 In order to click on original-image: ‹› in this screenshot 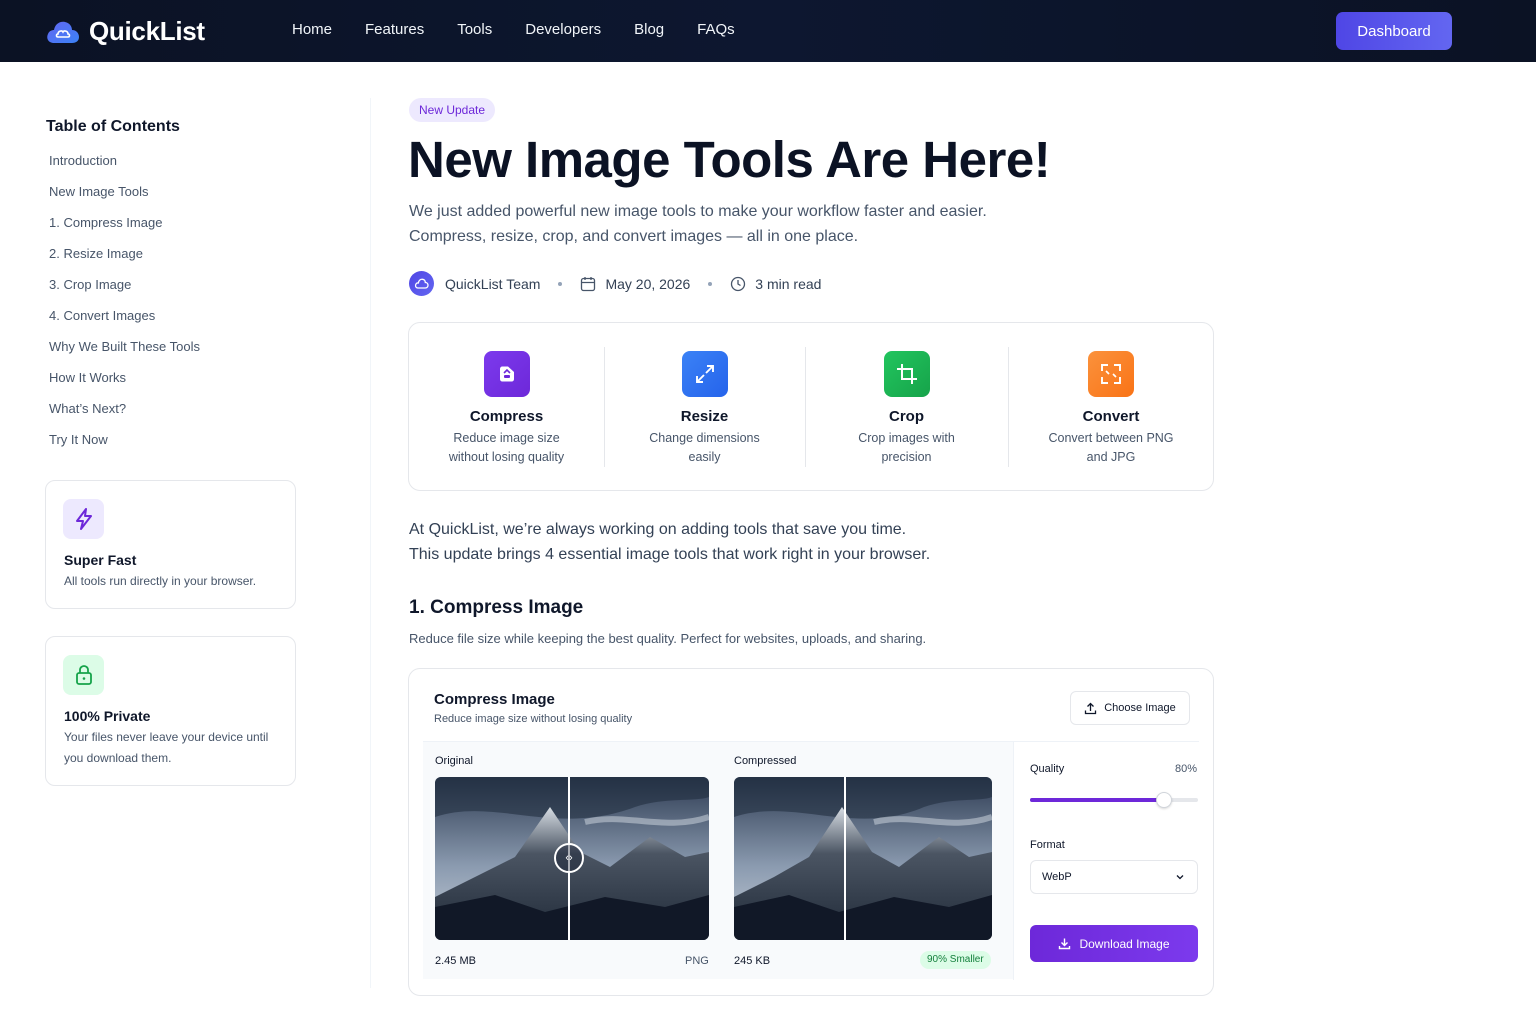, I will do `click(572, 858)`.